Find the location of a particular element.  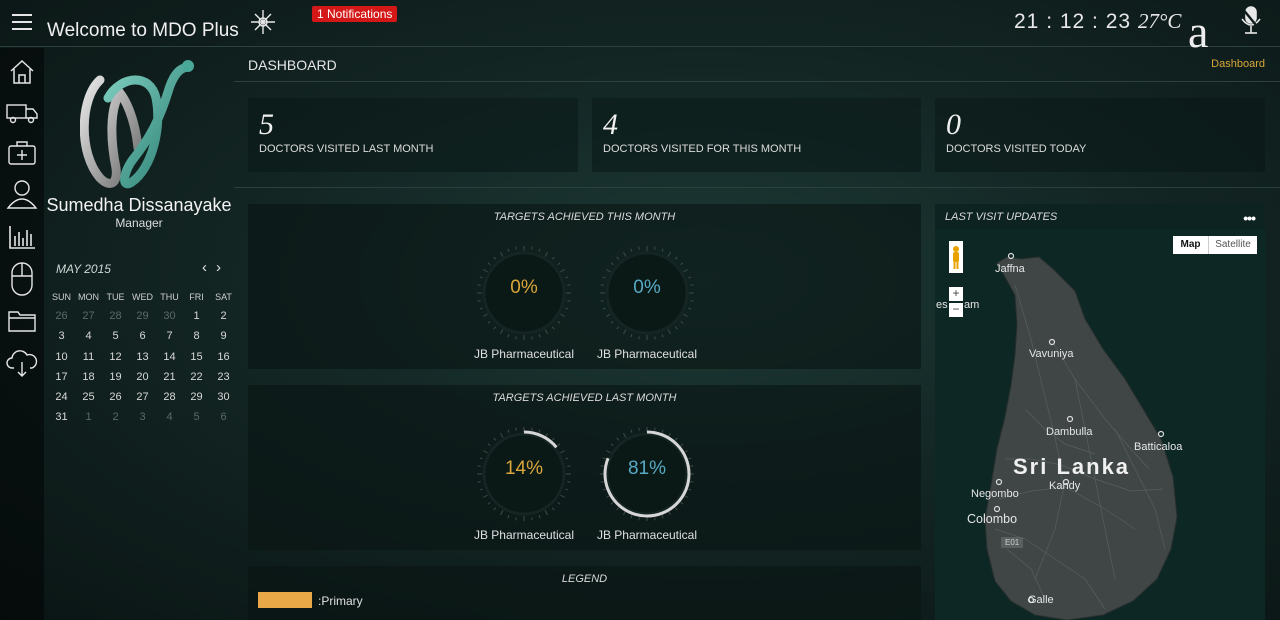

map-label: Batticaloa is located at coordinates (1158, 447).